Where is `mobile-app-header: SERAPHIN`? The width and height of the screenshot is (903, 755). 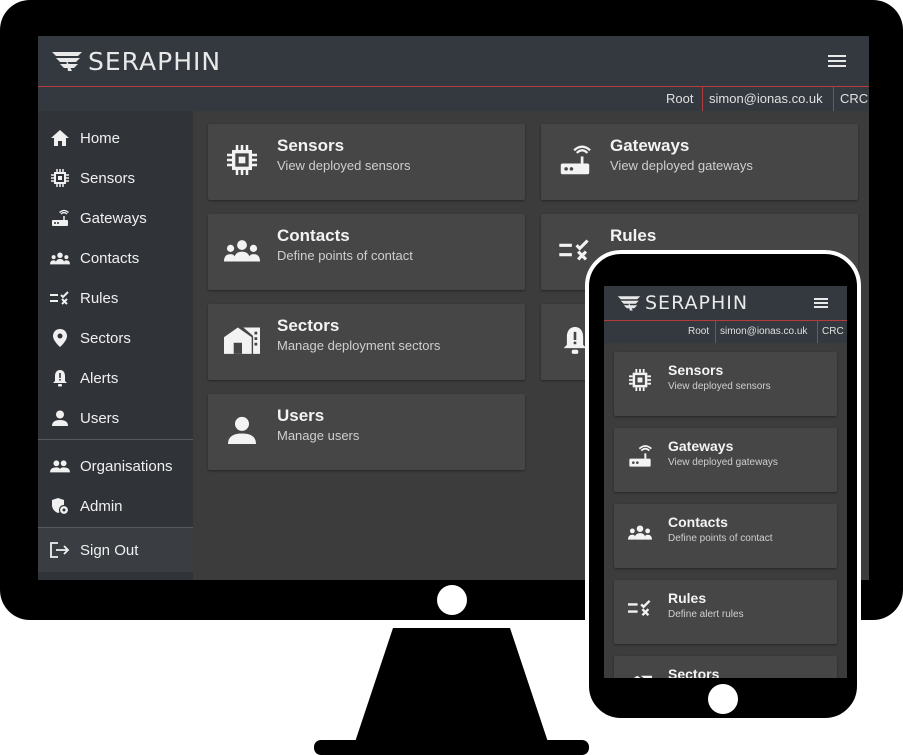 mobile-app-header: SERAPHIN is located at coordinates (725, 303).